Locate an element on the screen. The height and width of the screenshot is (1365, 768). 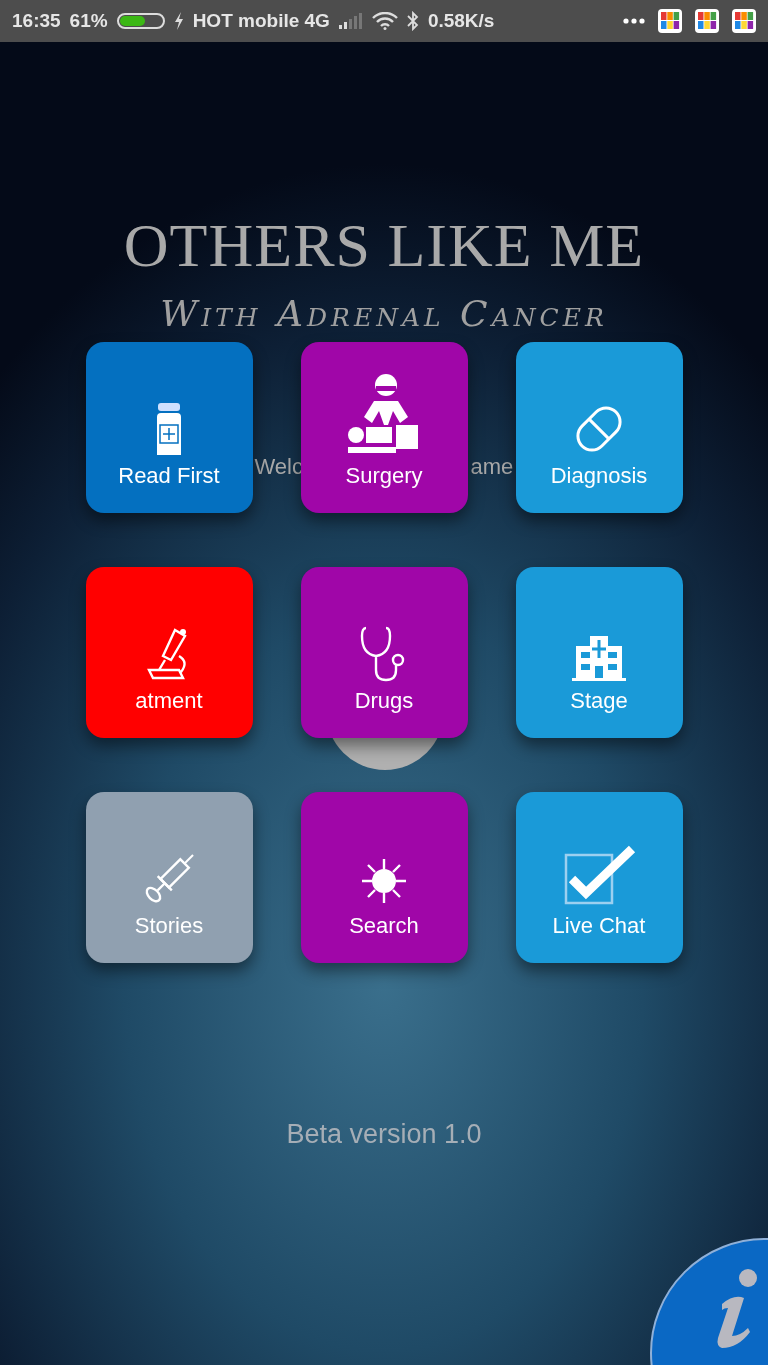
signal-icon is located at coordinates (350, 21).